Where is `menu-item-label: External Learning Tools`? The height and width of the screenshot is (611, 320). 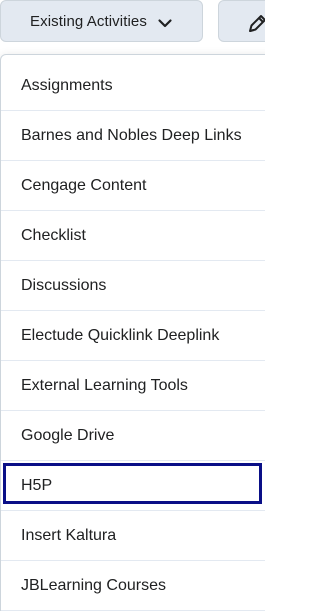
menu-item-label: External Learning Tools is located at coordinates (104, 385).